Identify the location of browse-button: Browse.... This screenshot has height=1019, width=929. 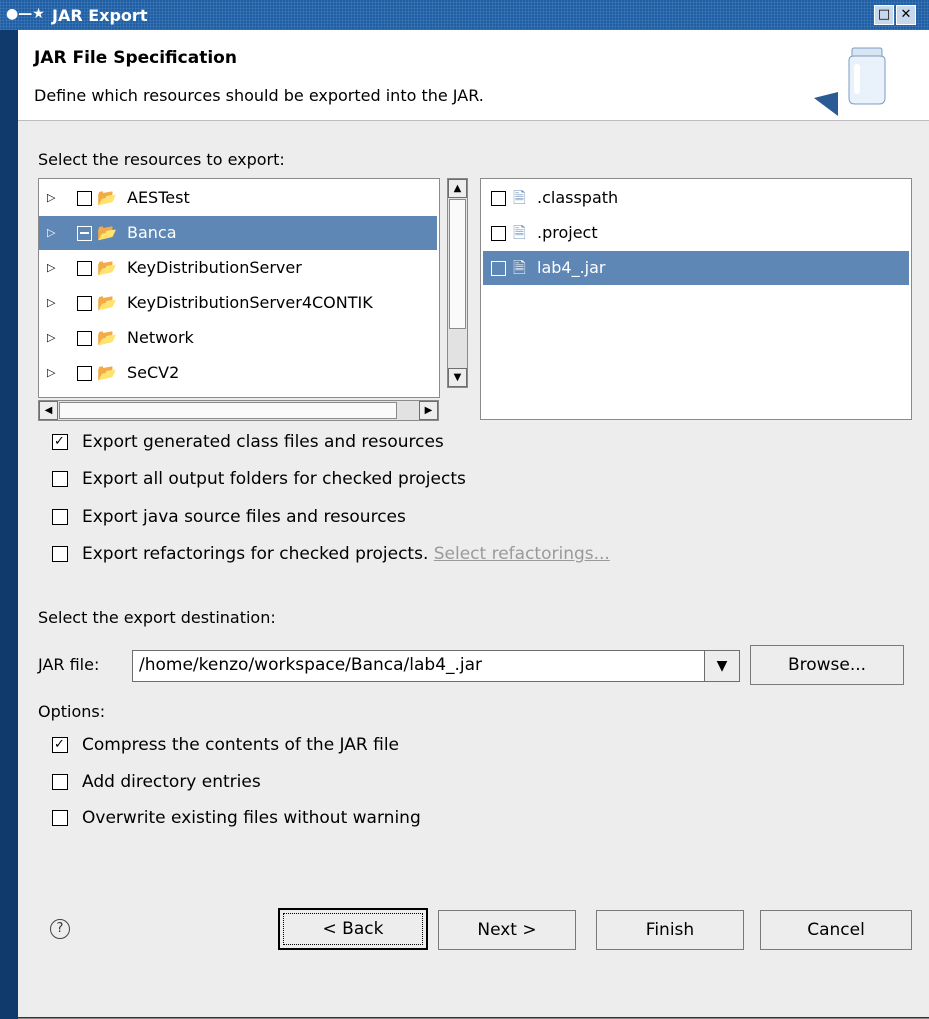
(827, 665).